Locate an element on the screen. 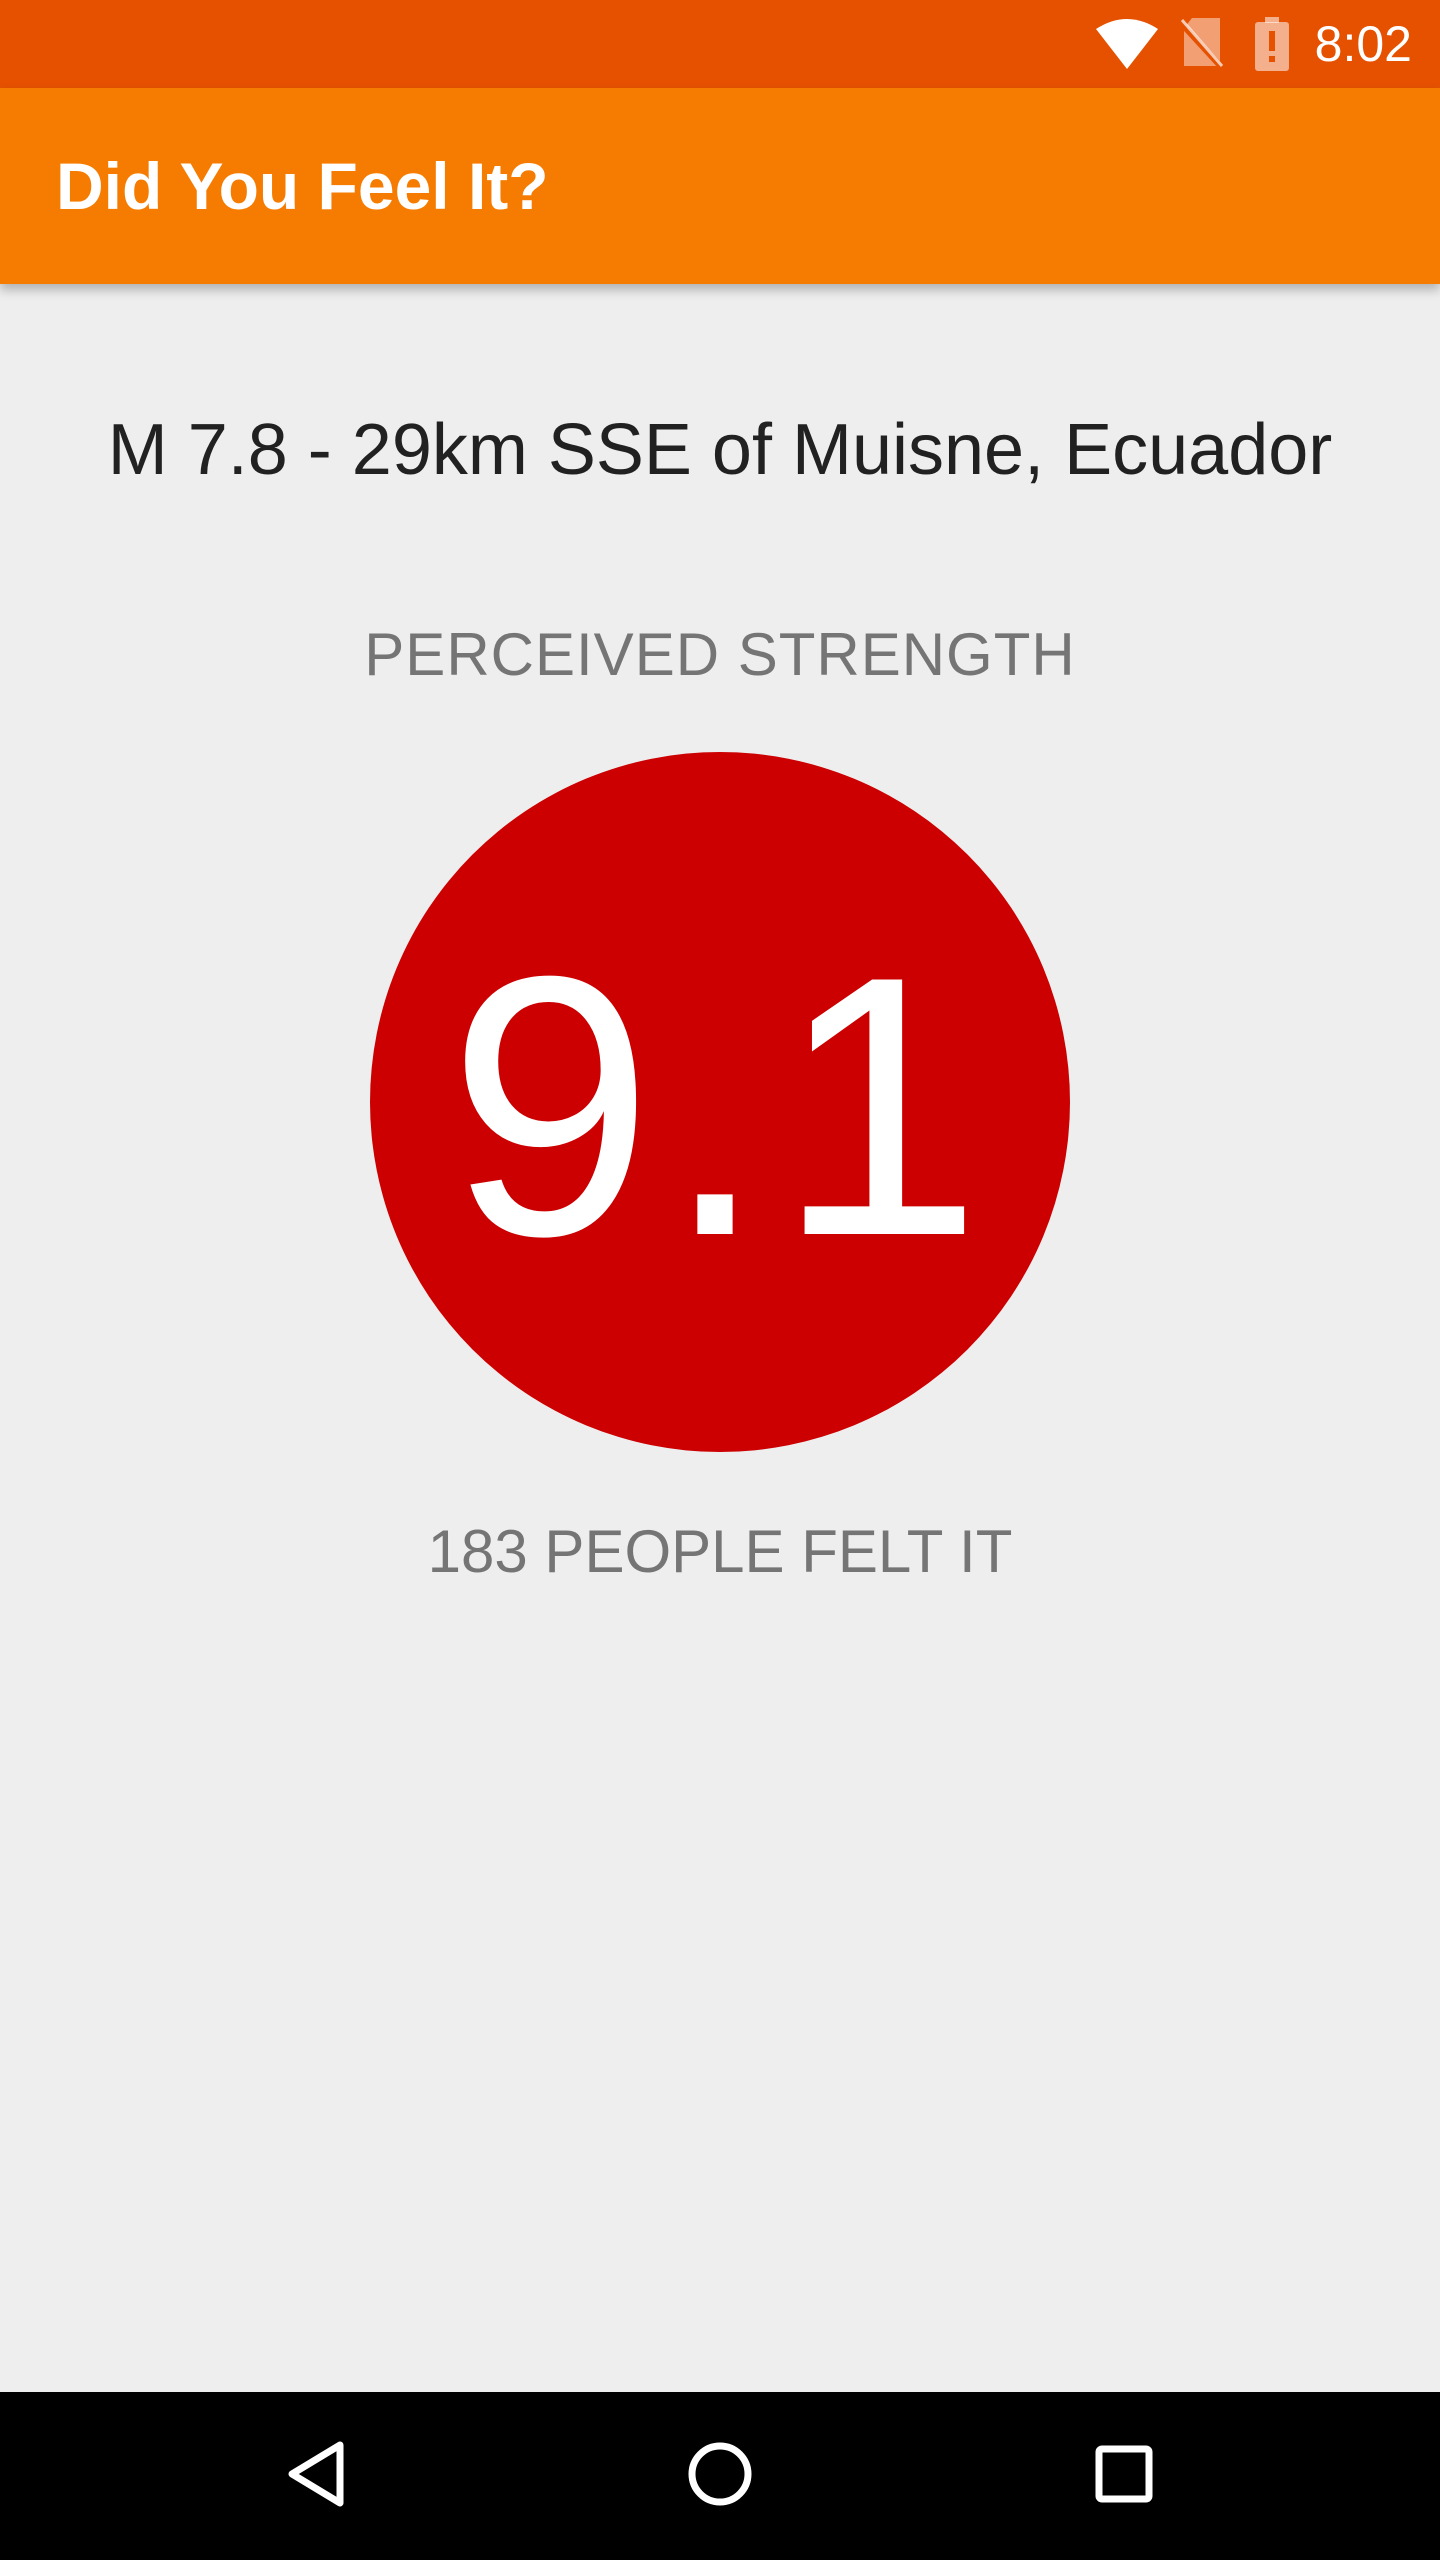 The height and width of the screenshot is (2560, 1440). back-button is located at coordinates (316, 2476).